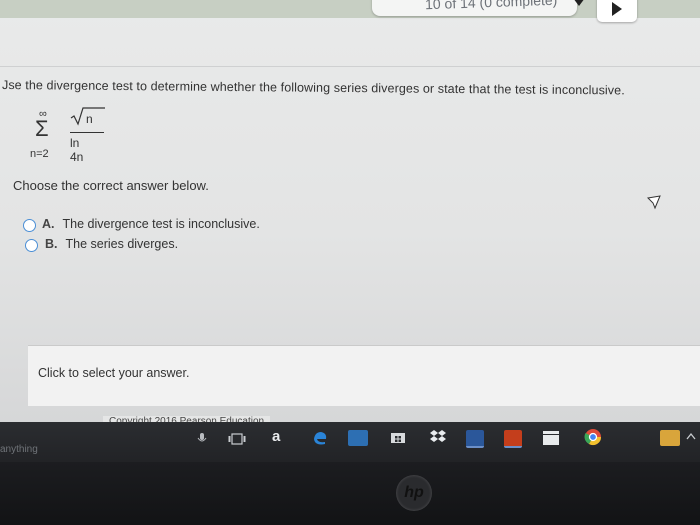 Image resolution: width=700 pixels, height=525 pixels. I want to click on edge-icon, so click(320, 438).